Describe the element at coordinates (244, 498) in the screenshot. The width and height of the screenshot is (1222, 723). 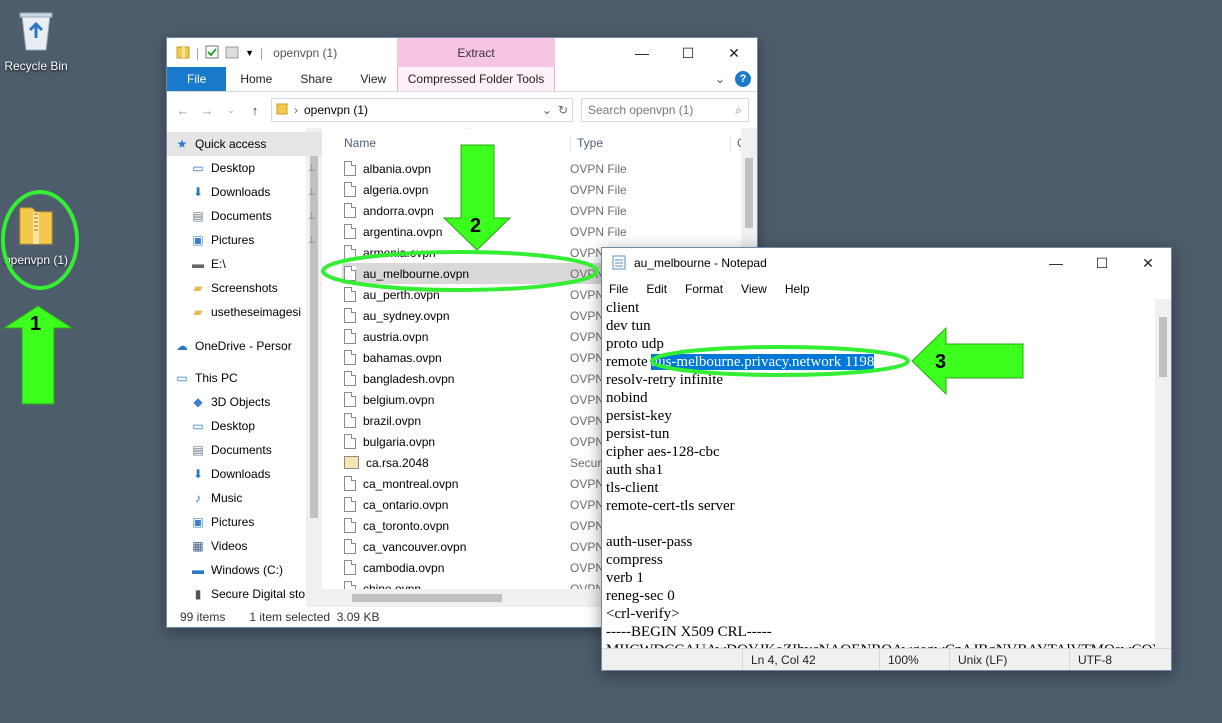
I see `sidebar-item-music: ♪ Music` at that location.